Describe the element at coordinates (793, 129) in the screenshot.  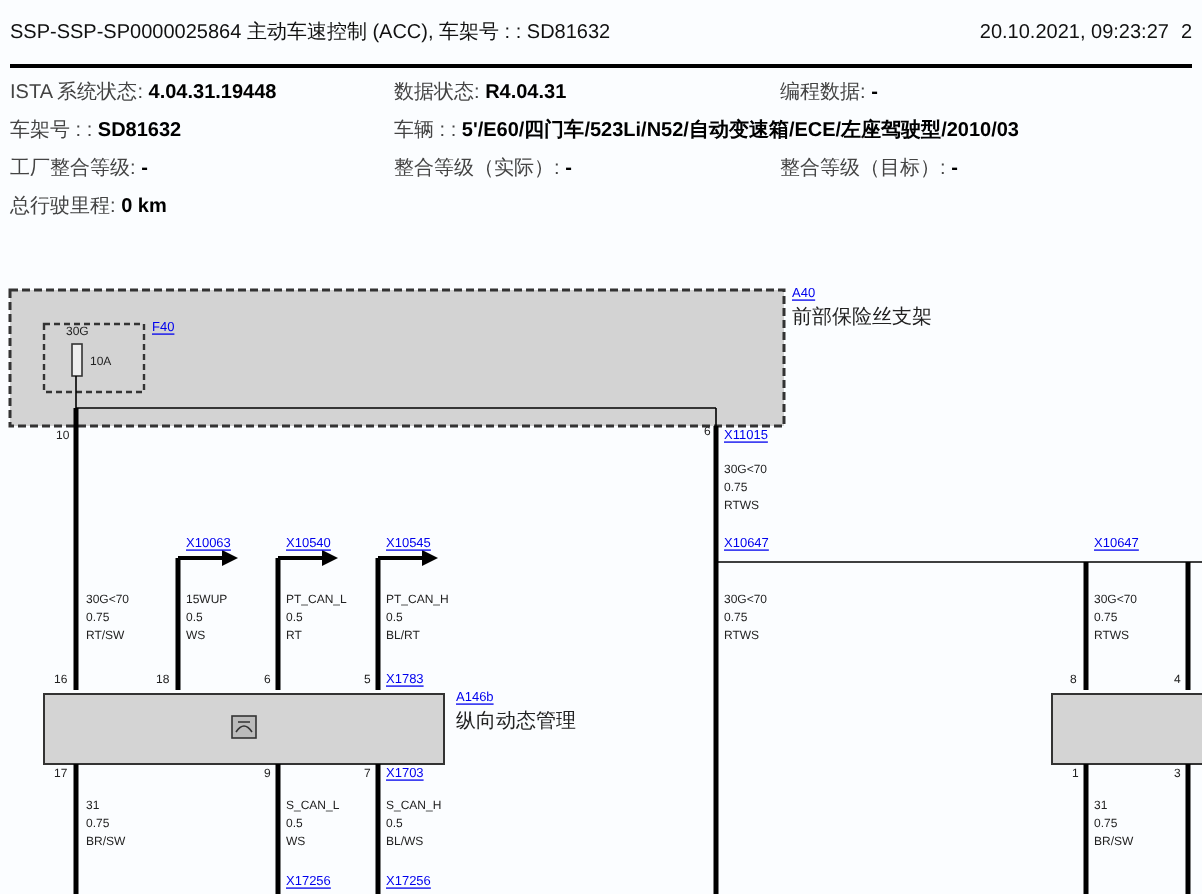
I see `info-field: 车辆 : : 5'/E60/四门车/523Li/N52/自动变速箱/ECE/左座驾驶型/2010/03` at that location.